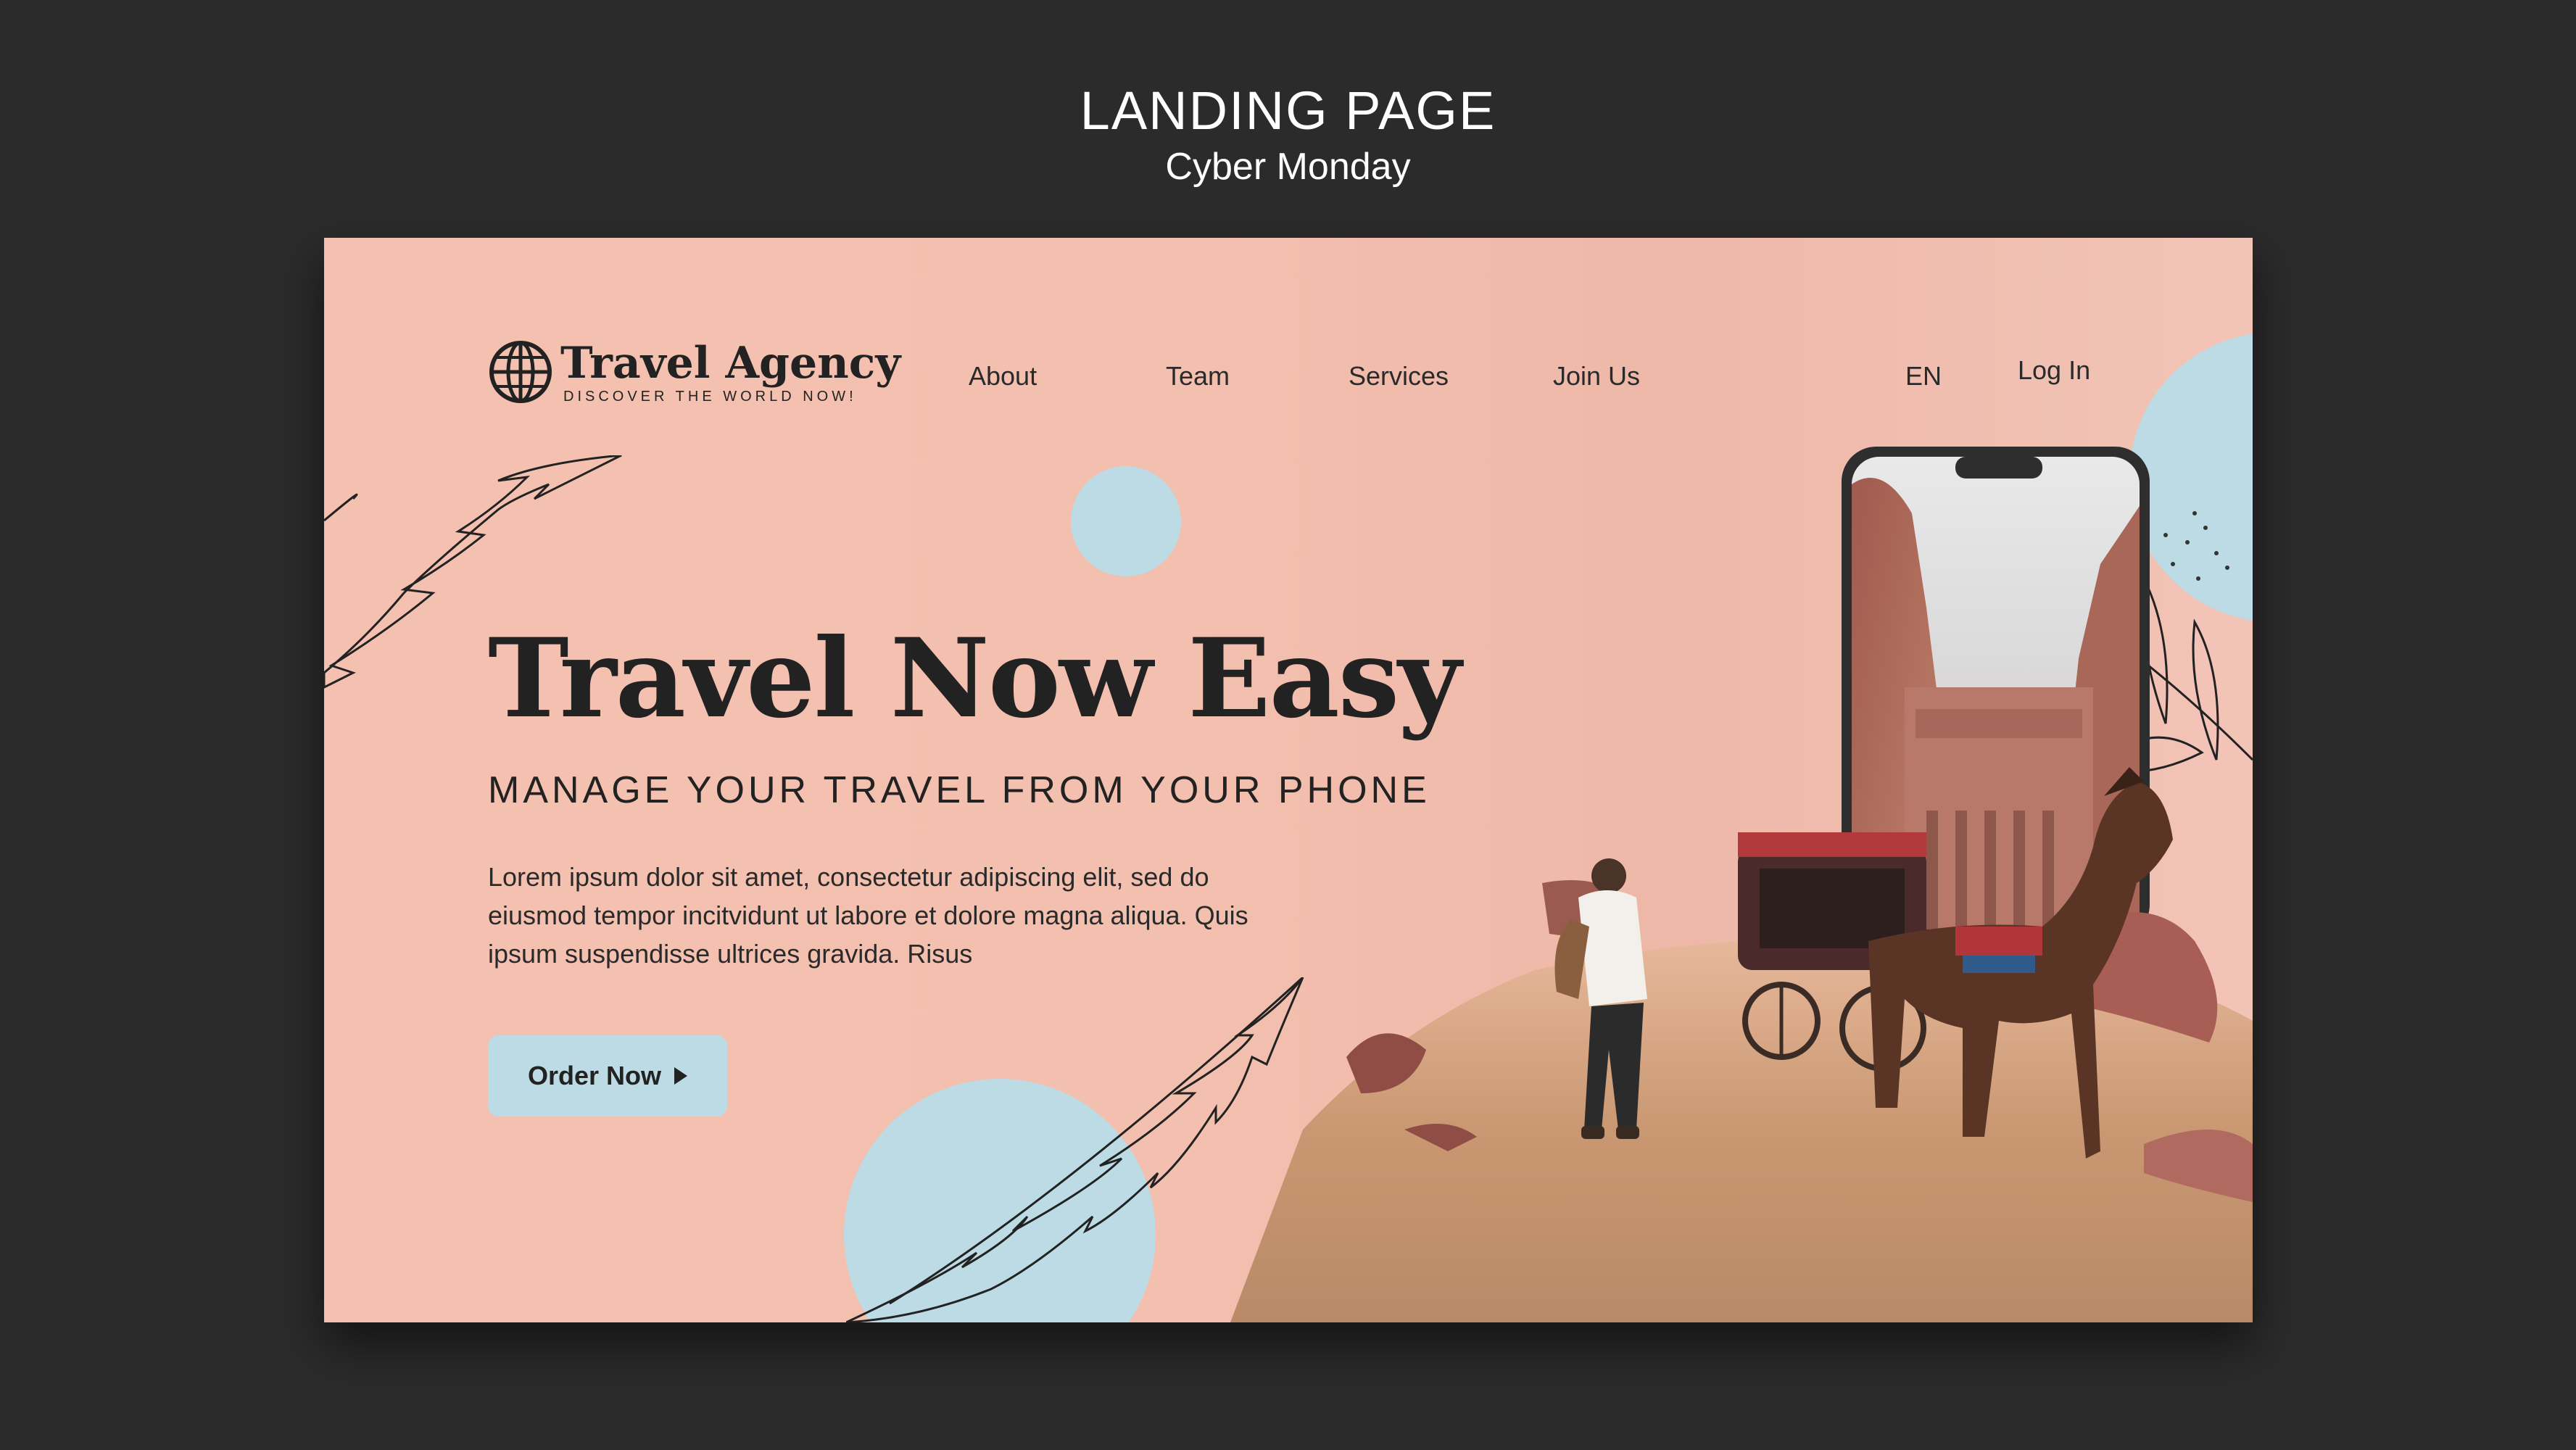  What do you see at coordinates (710, 397) in the screenshot?
I see `brand-tagline: DISCOVER THE WORLD NOW!` at bounding box center [710, 397].